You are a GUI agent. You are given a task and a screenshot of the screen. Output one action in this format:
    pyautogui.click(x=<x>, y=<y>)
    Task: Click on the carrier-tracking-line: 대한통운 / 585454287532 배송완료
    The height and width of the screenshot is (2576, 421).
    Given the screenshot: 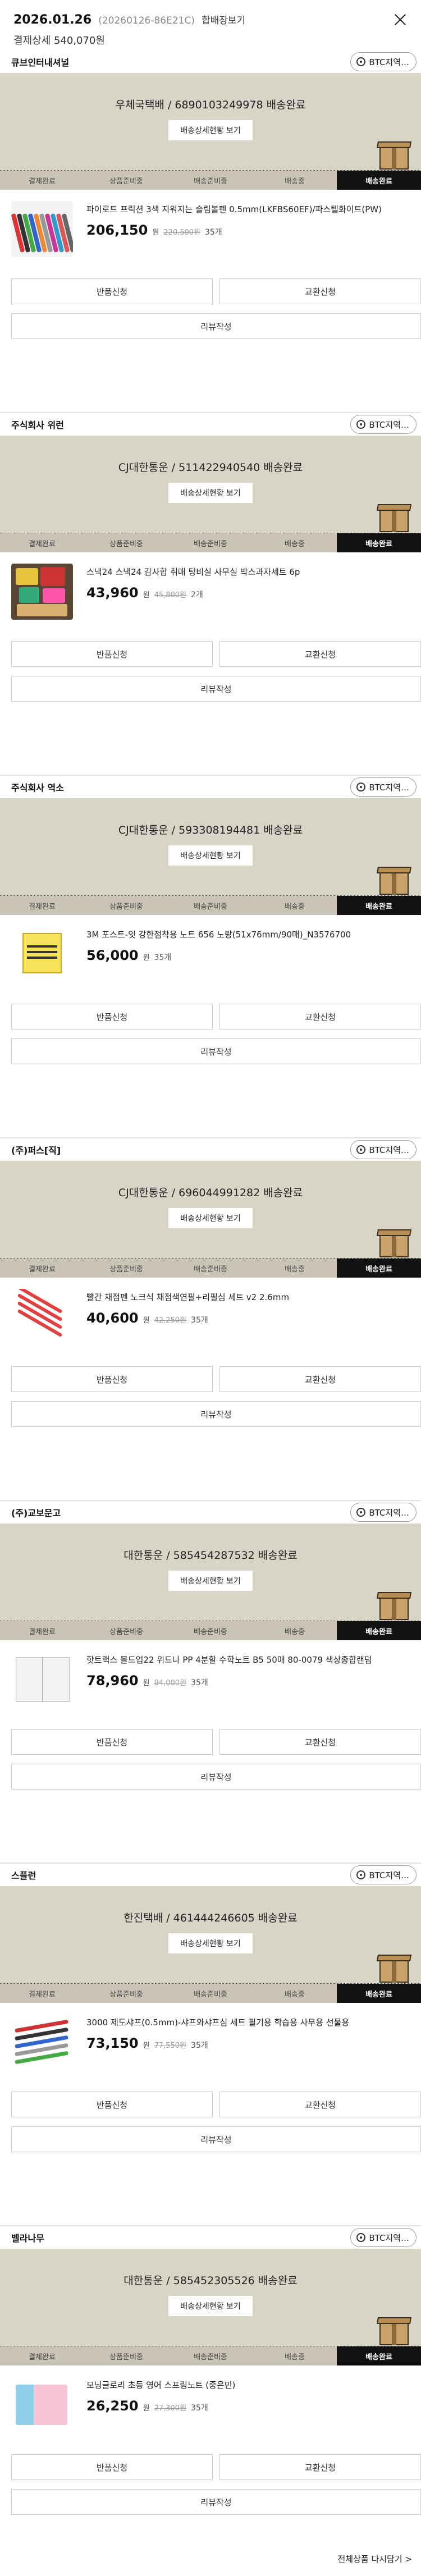 What is the action you would take?
    pyautogui.click(x=210, y=1555)
    